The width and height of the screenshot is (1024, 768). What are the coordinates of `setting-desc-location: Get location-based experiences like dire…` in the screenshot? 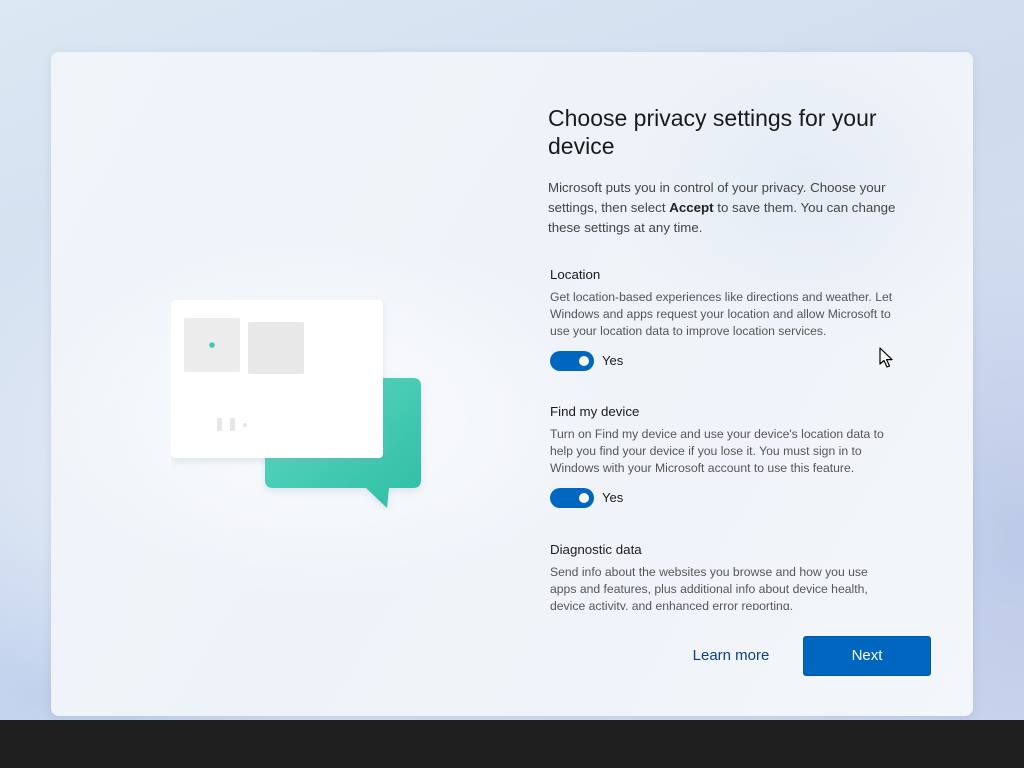 It's located at (721, 314).